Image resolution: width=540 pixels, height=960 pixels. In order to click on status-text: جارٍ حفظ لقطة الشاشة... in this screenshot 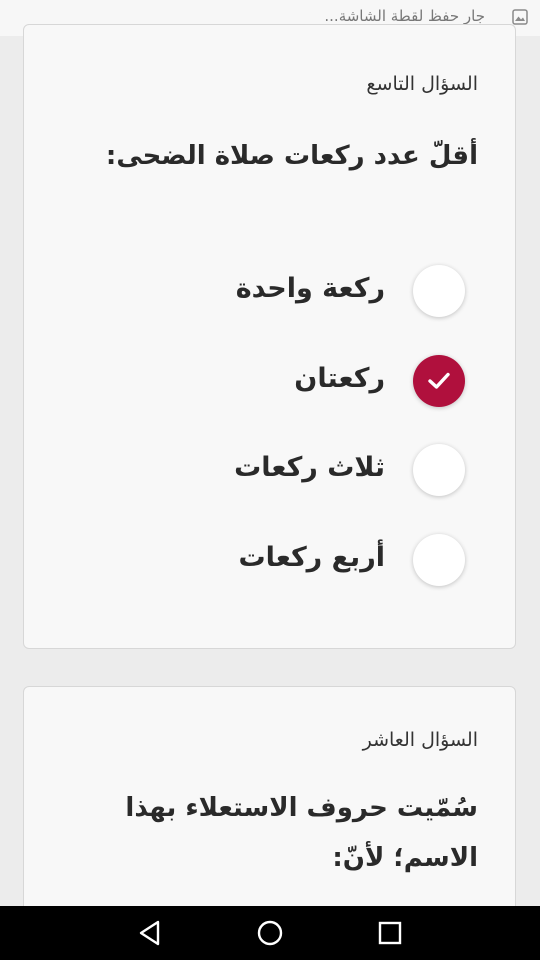, I will do `click(404, 16)`.